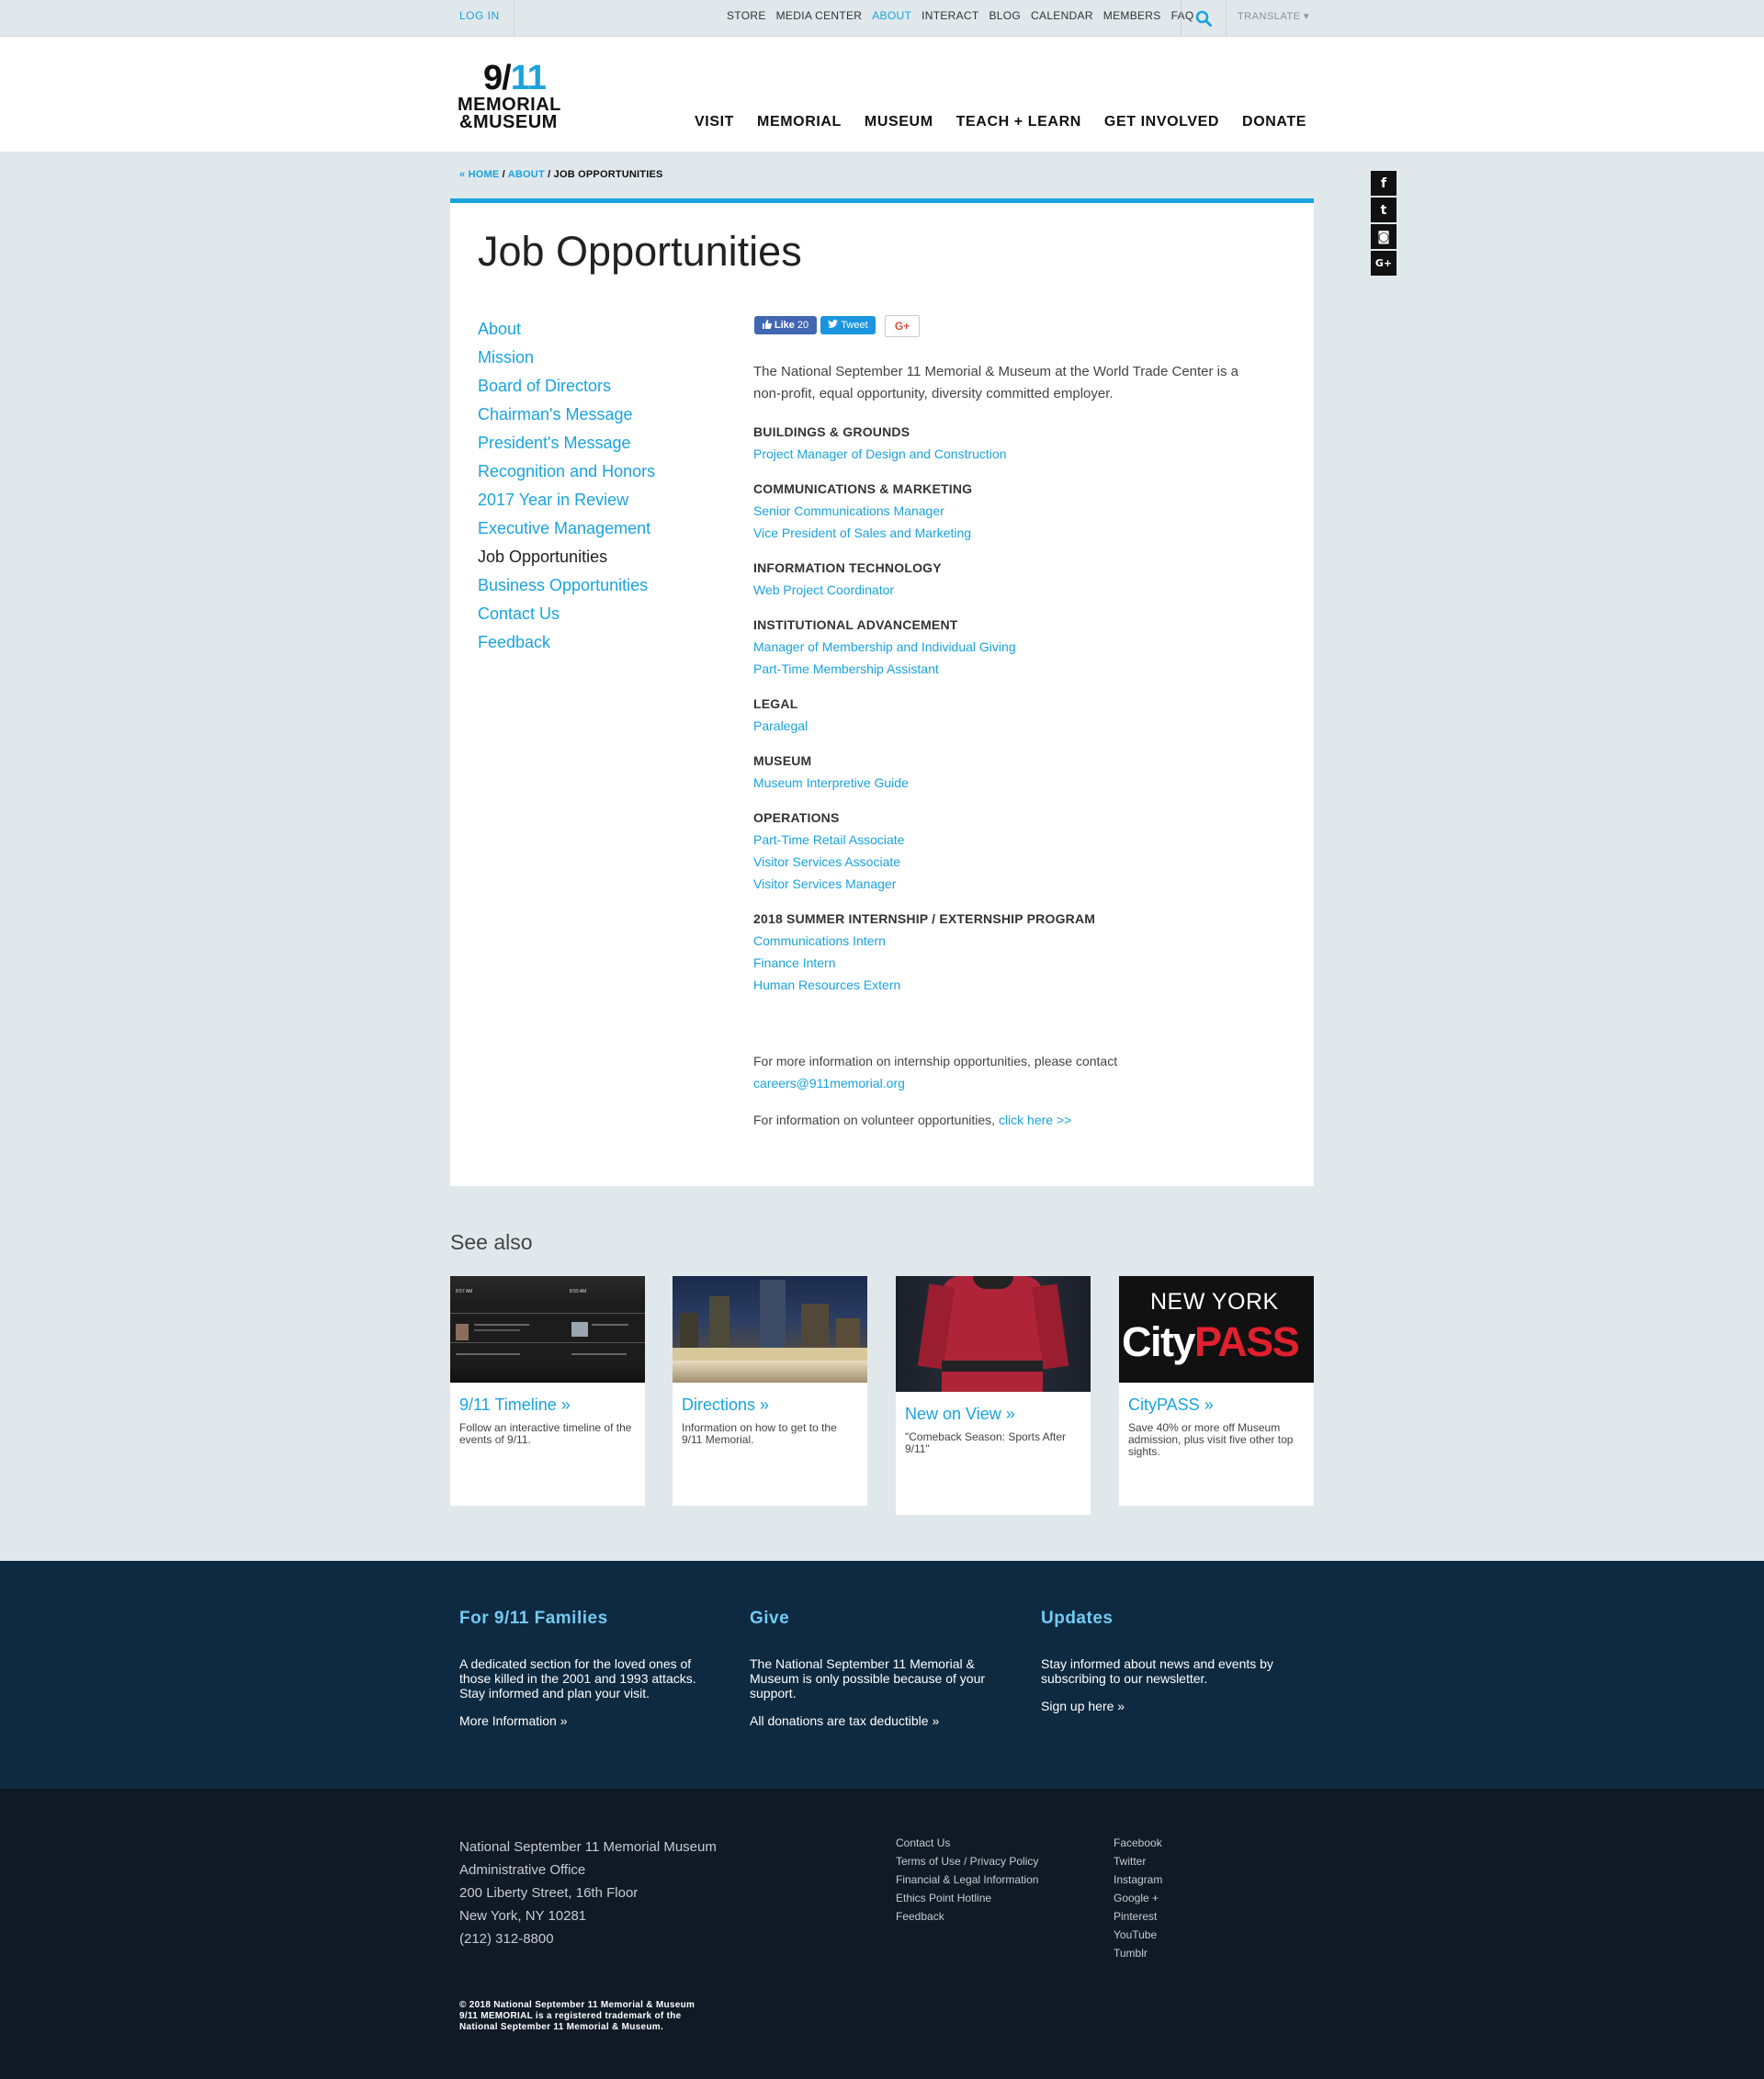  What do you see at coordinates (986, 1442) in the screenshot?
I see `card-description: "Comeback Season: Sports After 9/11"` at bounding box center [986, 1442].